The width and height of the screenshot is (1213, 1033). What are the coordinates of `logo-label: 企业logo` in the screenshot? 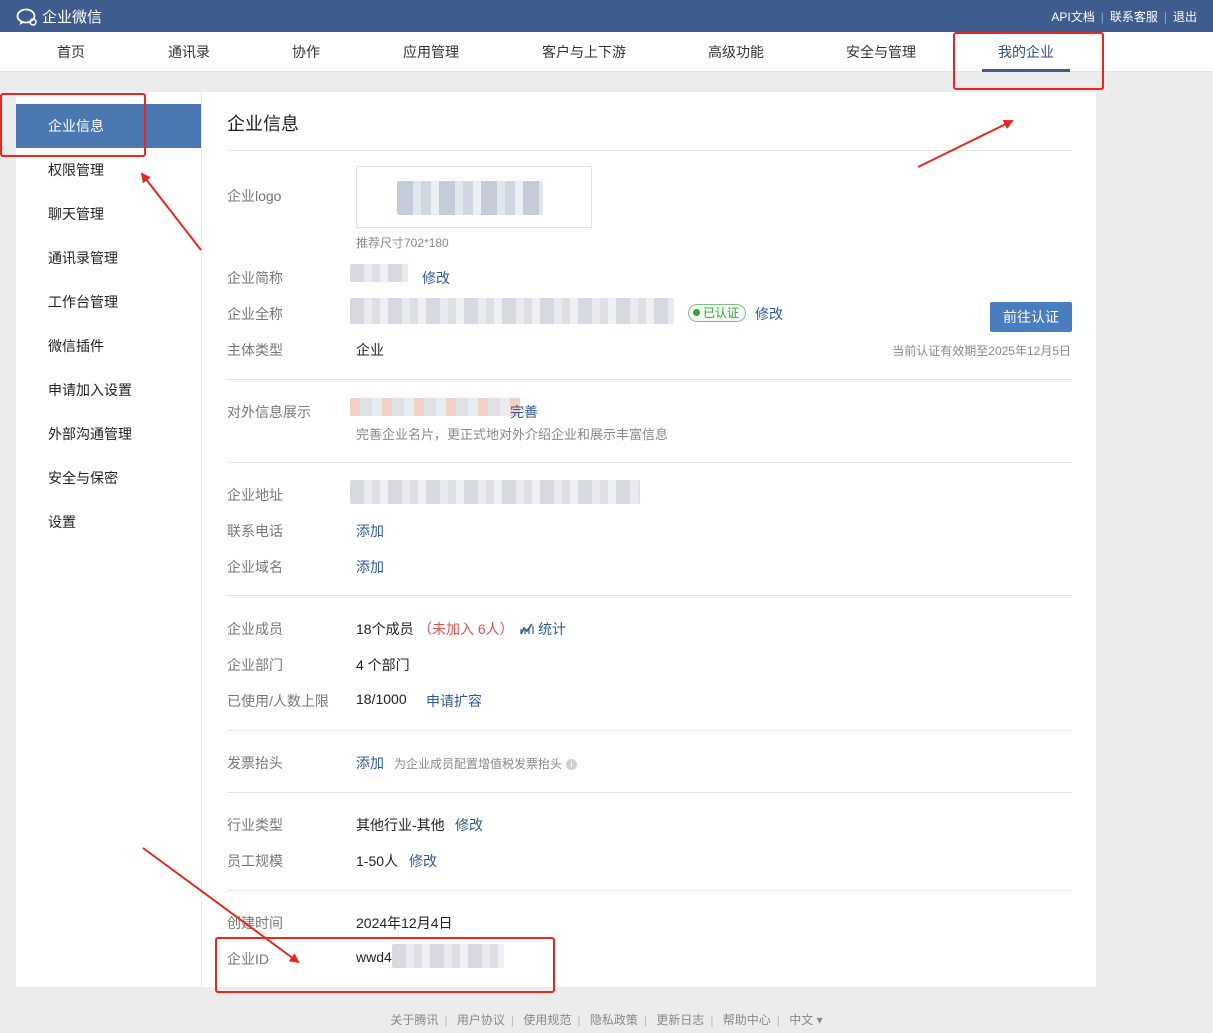 It's located at (254, 196).